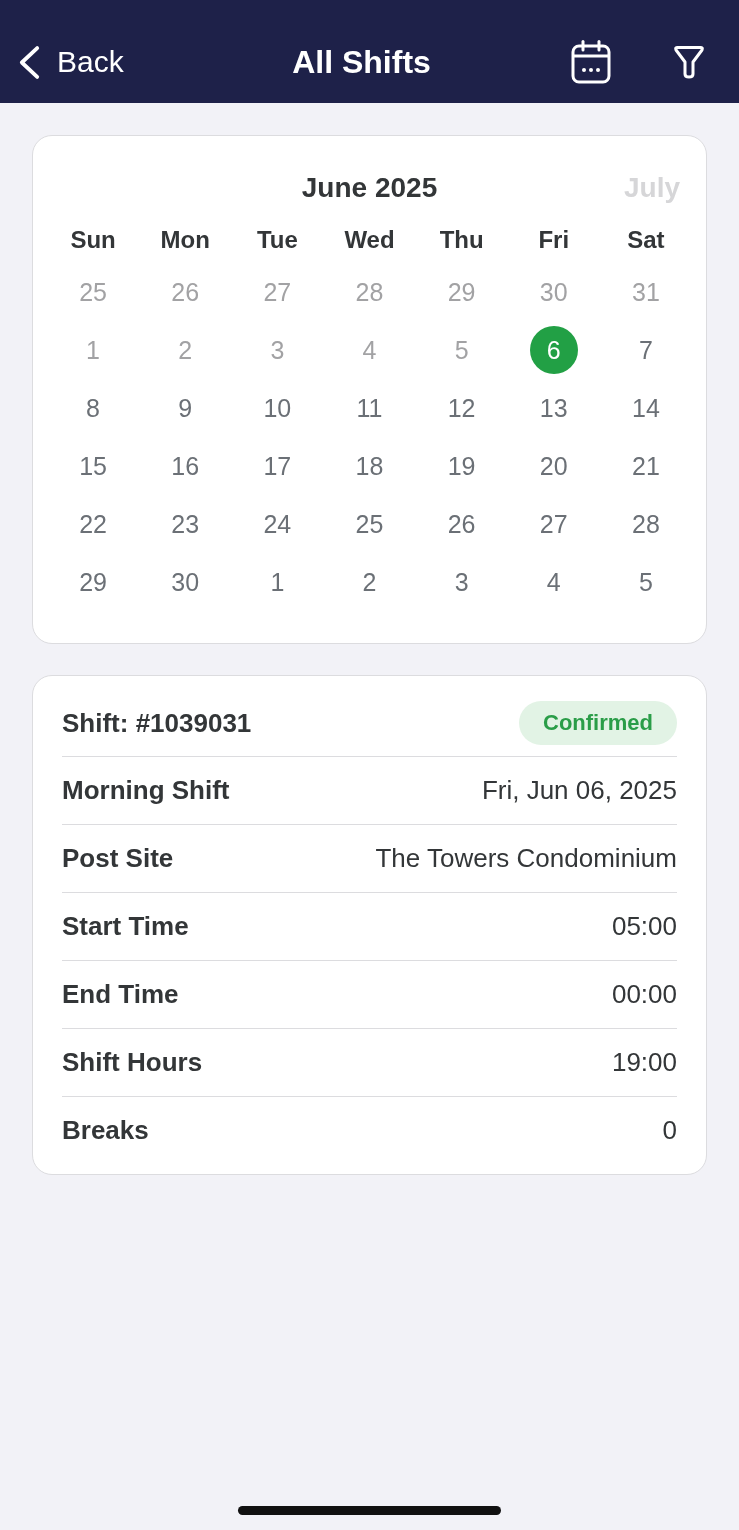 This screenshot has width=739, height=1530. What do you see at coordinates (105, 1130) in the screenshot?
I see `detail-label: Breaks` at bounding box center [105, 1130].